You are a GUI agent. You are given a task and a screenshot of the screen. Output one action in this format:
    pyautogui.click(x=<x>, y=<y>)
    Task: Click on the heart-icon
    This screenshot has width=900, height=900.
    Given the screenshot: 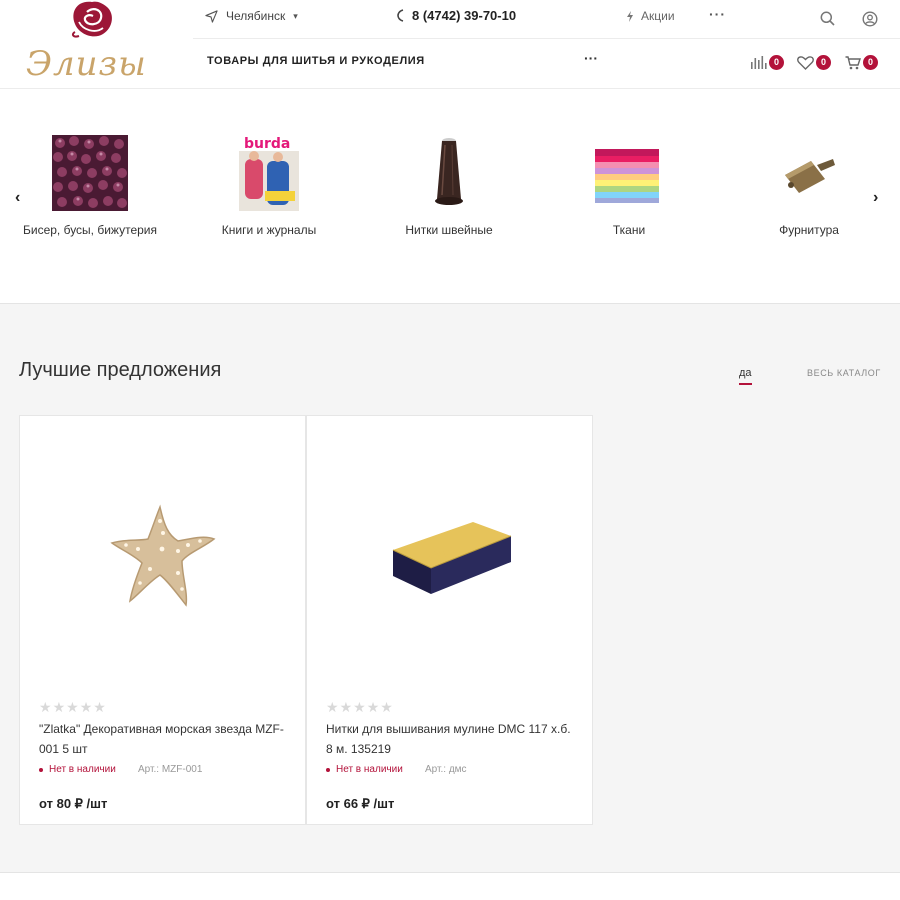 What is the action you would take?
    pyautogui.click(x=805, y=62)
    